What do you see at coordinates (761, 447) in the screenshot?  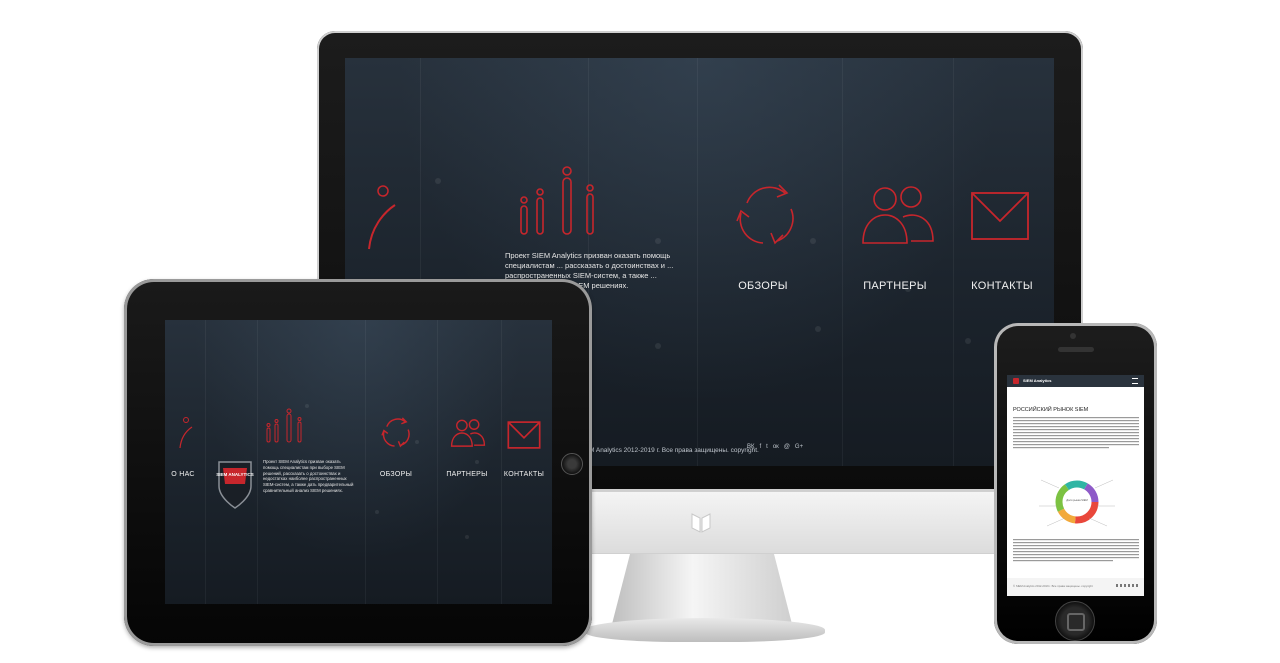 I see `facebook-icon: f` at bounding box center [761, 447].